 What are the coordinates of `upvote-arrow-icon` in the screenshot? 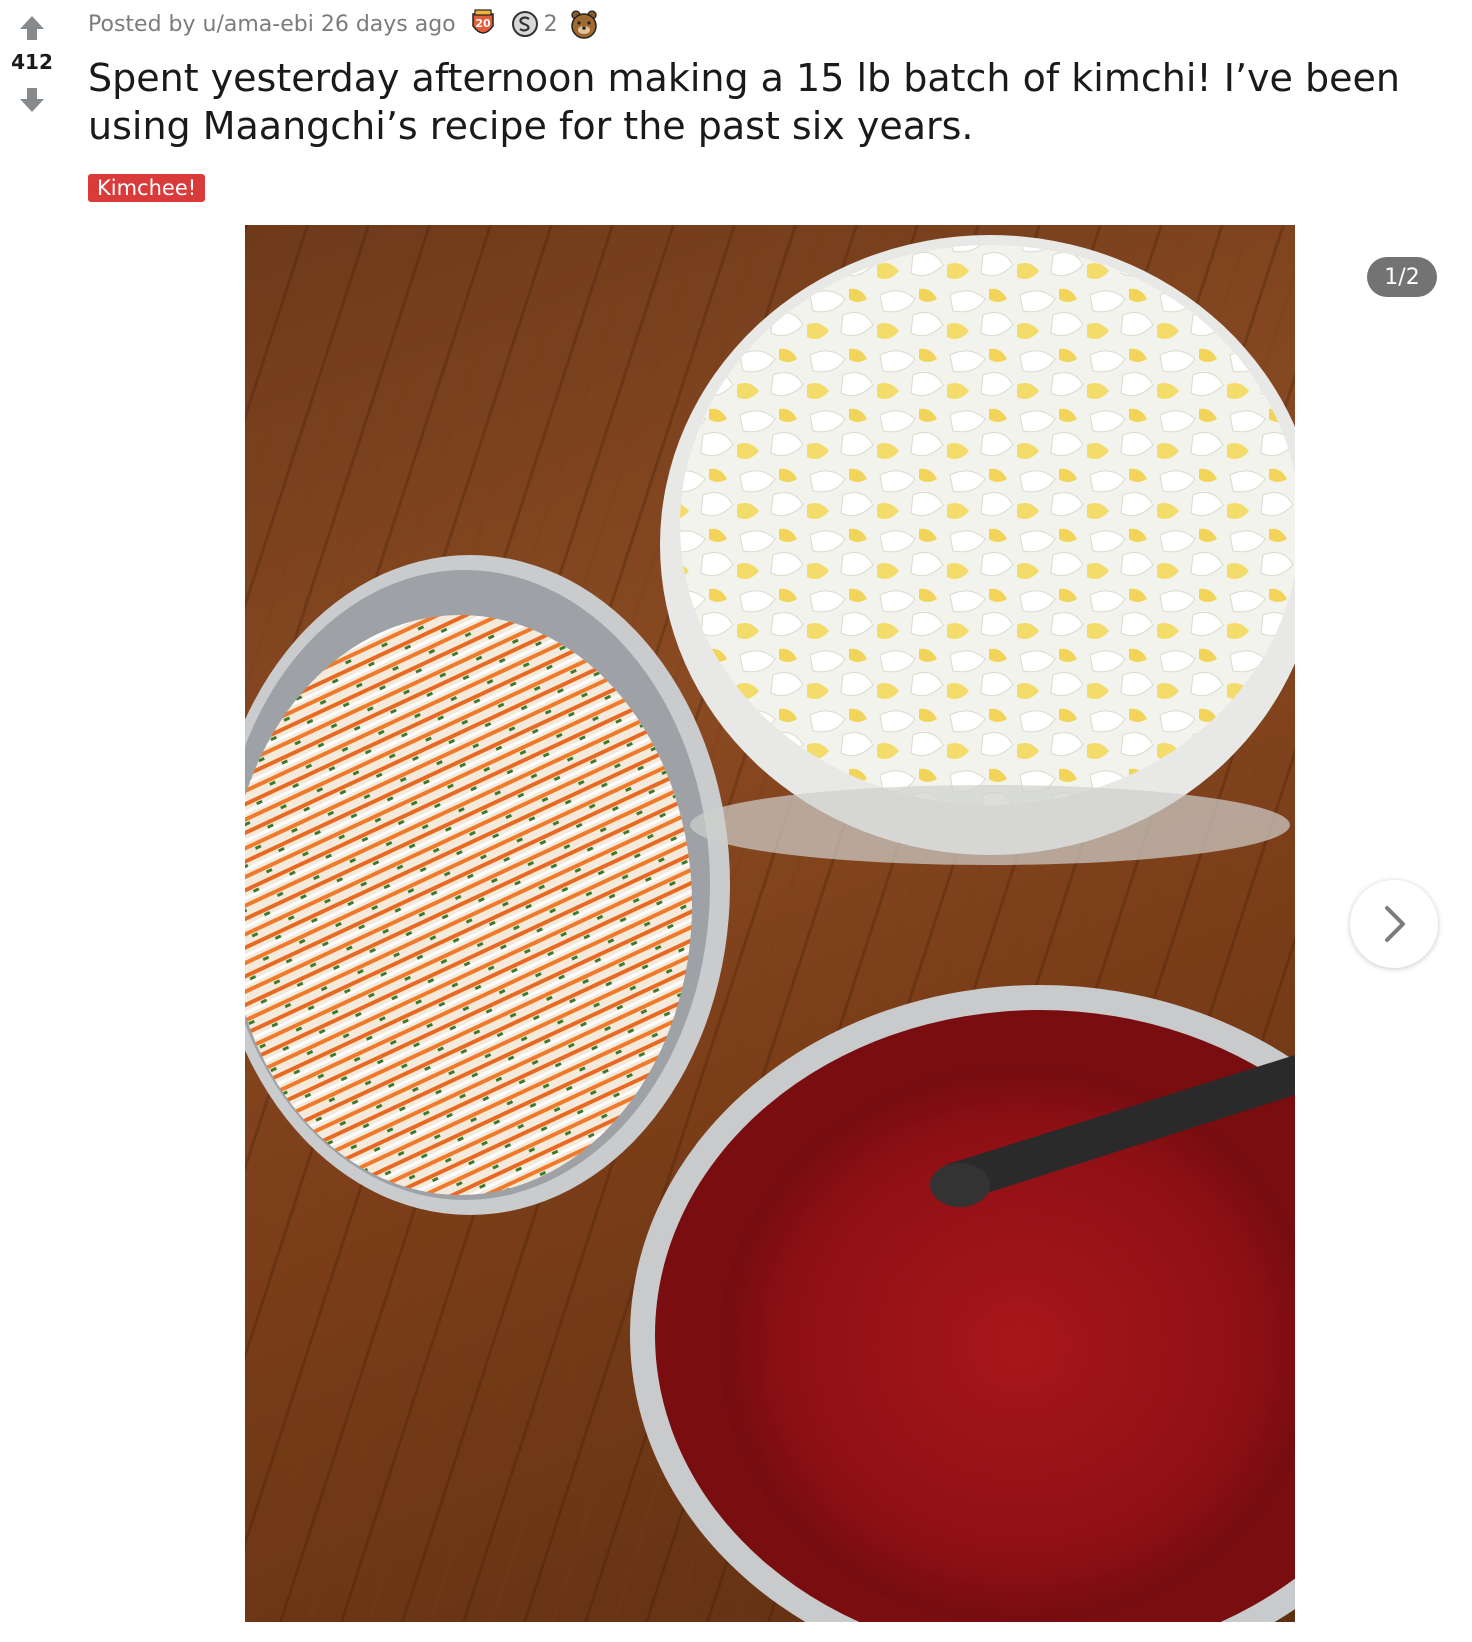 It's located at (32, 28).